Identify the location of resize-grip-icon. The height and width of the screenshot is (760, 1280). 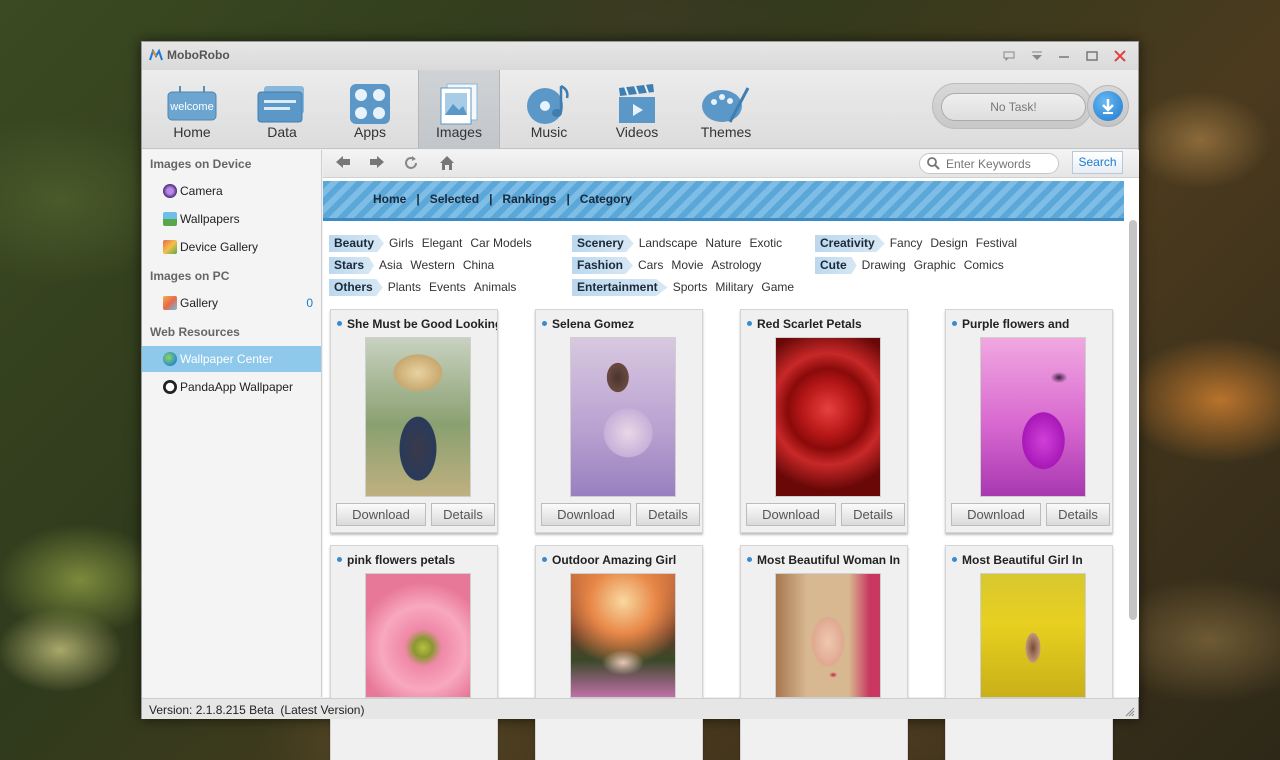
(1130, 712).